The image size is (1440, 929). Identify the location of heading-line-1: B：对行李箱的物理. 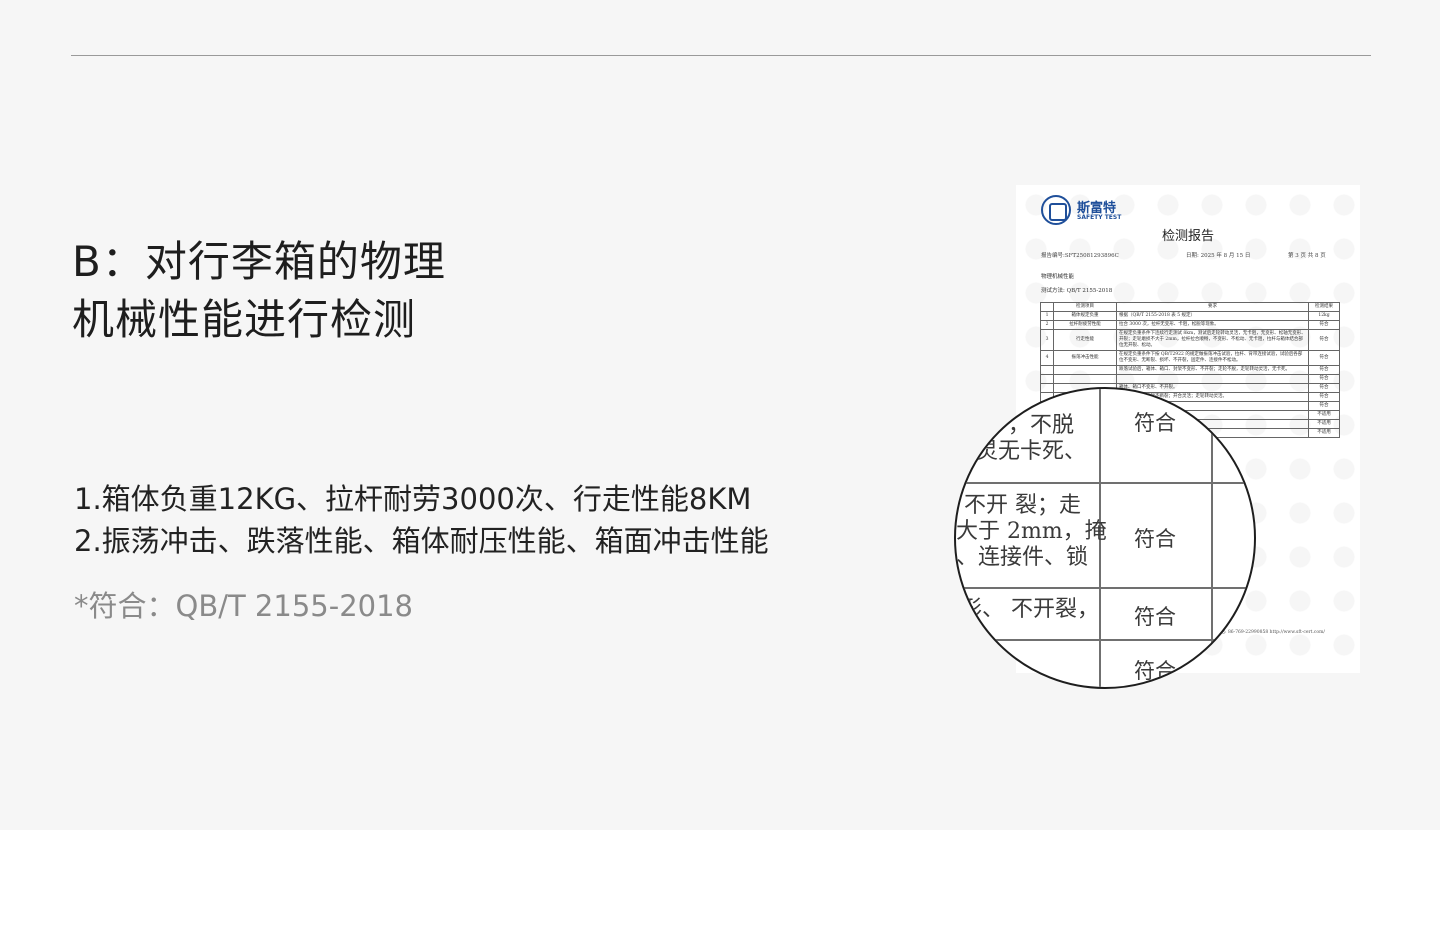
(259, 261).